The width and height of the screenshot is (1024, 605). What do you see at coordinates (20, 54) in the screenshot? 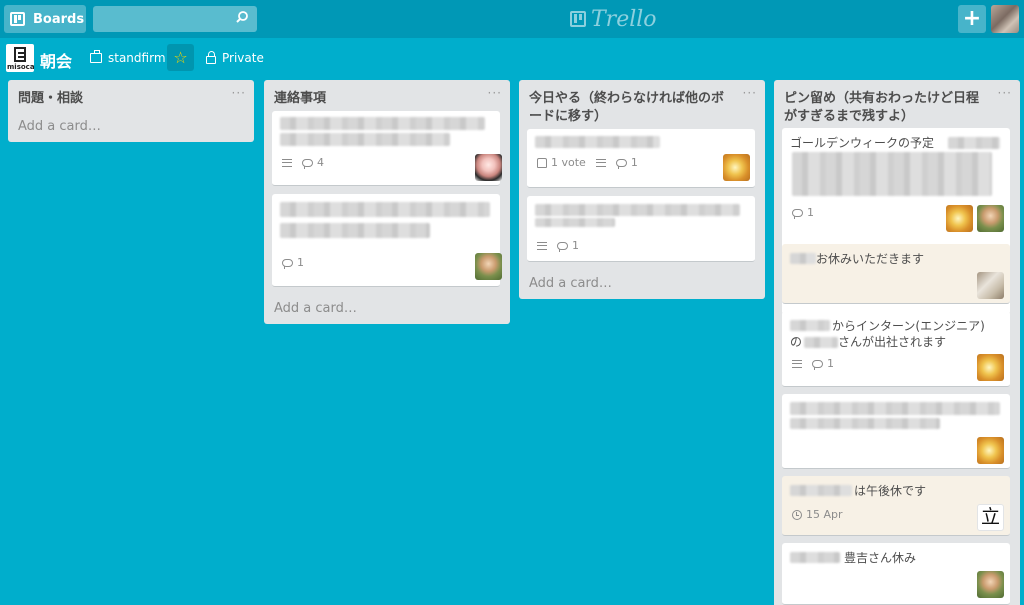
I see `document-icon` at bounding box center [20, 54].